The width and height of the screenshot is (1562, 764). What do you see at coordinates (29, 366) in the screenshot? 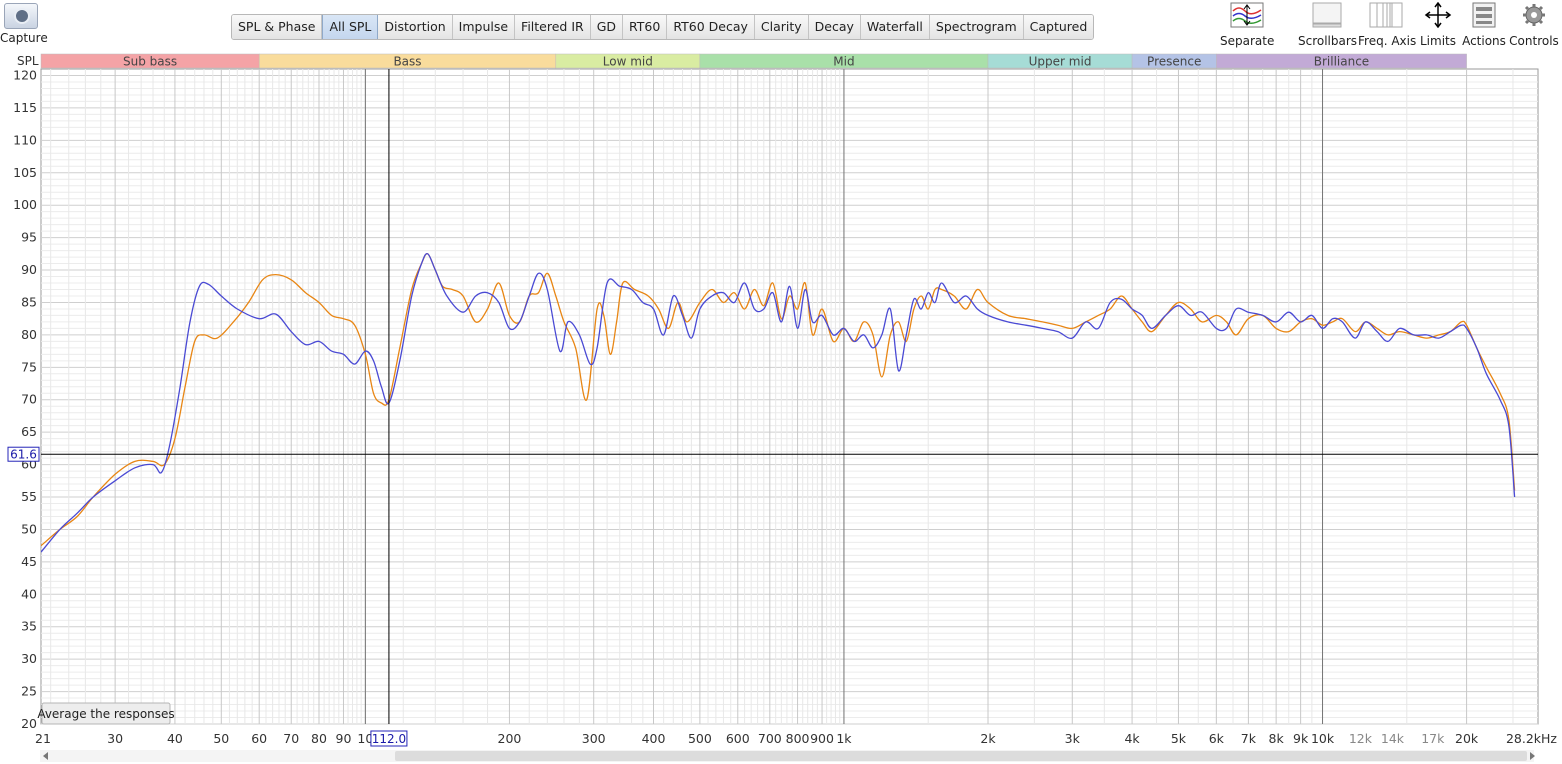
I see `y-tick-label: 75` at bounding box center [29, 366].